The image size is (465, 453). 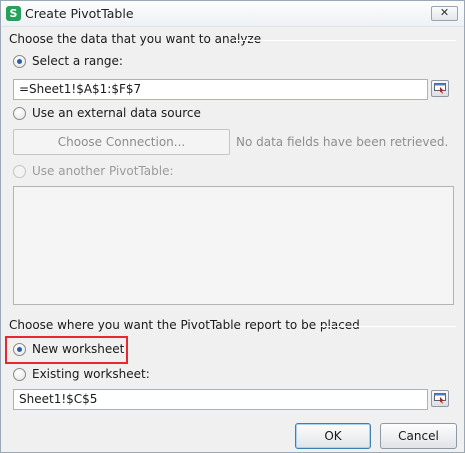 I want to click on another-pivottable-radio, so click(x=19, y=171).